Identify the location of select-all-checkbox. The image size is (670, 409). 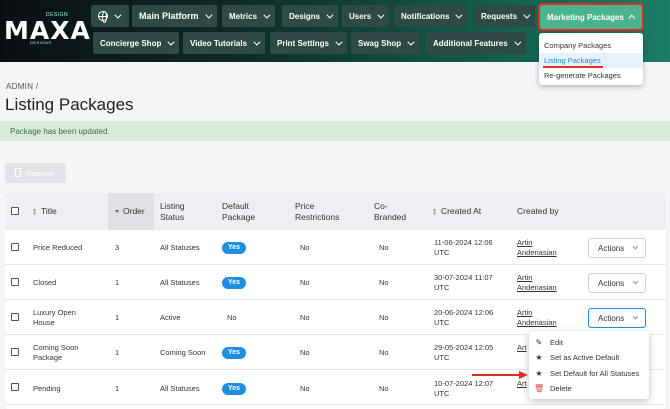
(15, 211).